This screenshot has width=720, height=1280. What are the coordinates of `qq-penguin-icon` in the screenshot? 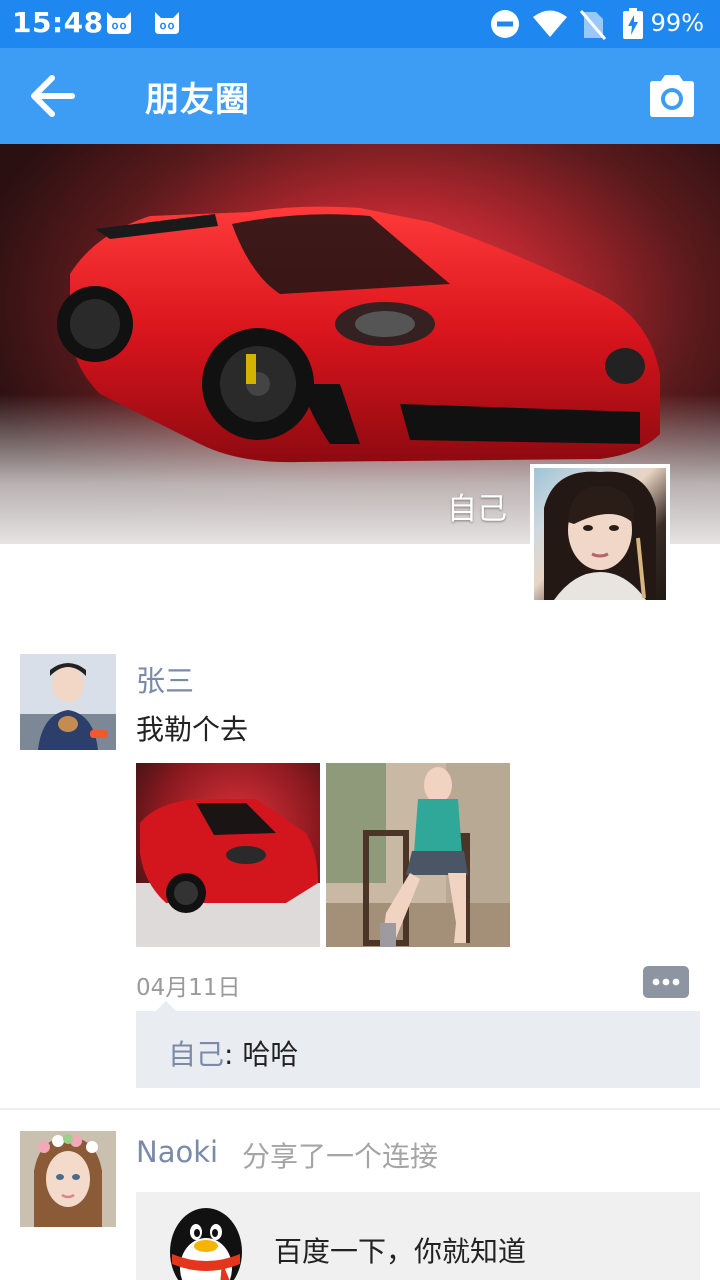 It's located at (206, 1244).